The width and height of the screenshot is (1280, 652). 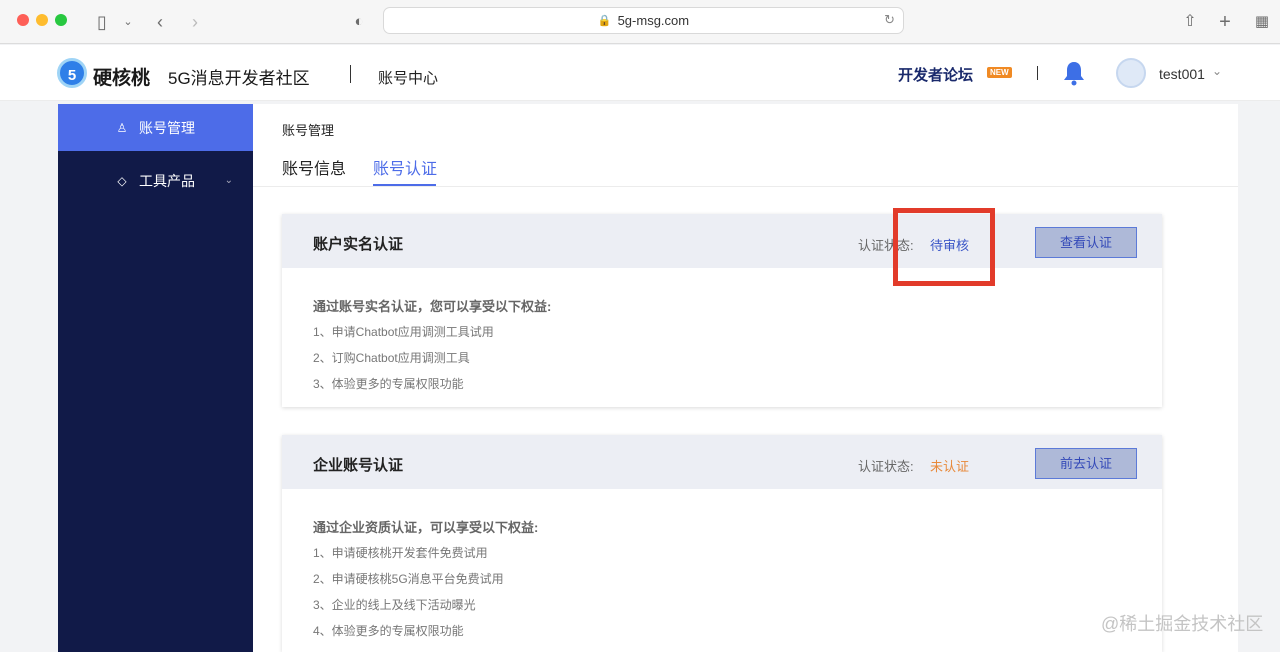 I want to click on reload-icon: ↻, so click(x=889, y=20).